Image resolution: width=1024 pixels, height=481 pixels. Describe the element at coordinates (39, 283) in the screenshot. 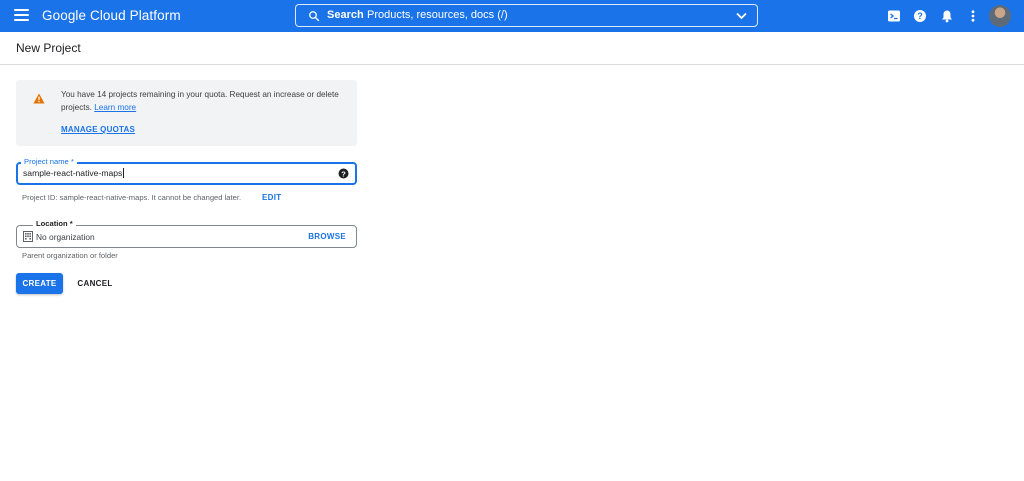

I see `create-button: CREATE` at that location.